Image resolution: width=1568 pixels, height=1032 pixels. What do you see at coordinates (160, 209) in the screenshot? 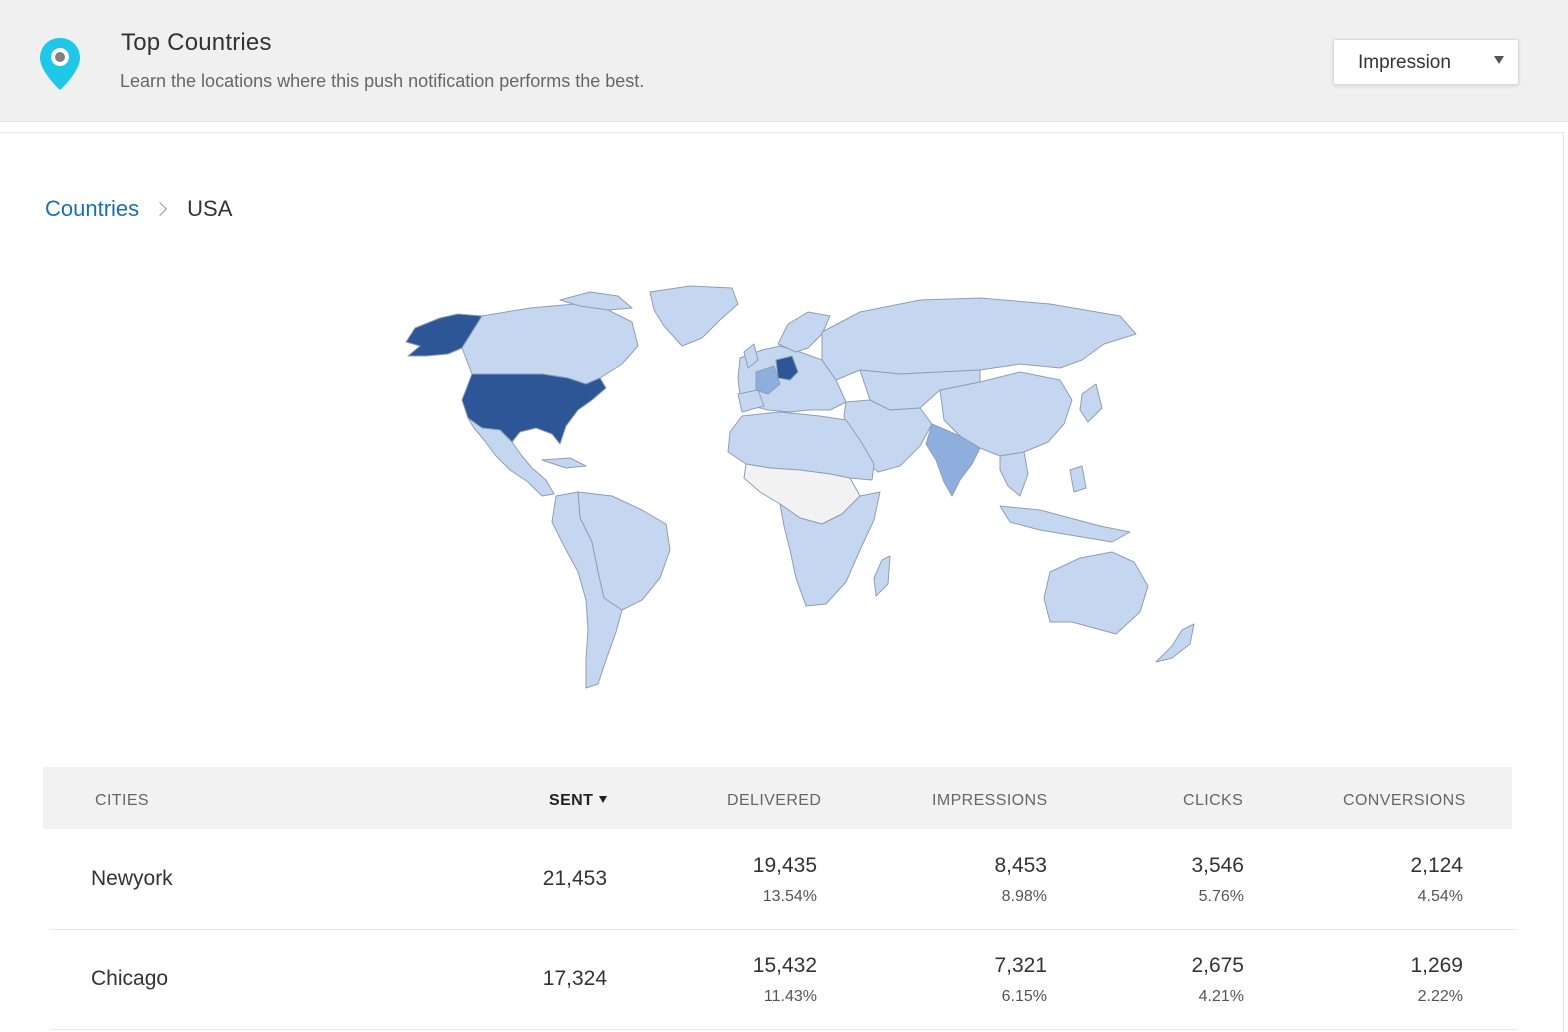
I see `chevron-right-icon` at bounding box center [160, 209].